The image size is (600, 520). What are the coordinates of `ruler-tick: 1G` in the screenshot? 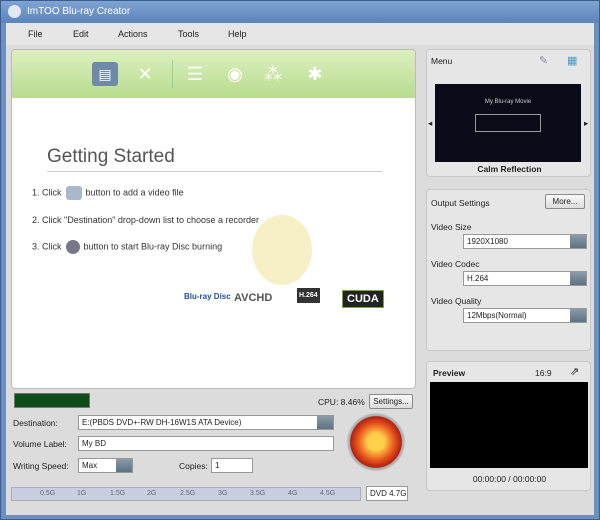 It's located at (82, 493).